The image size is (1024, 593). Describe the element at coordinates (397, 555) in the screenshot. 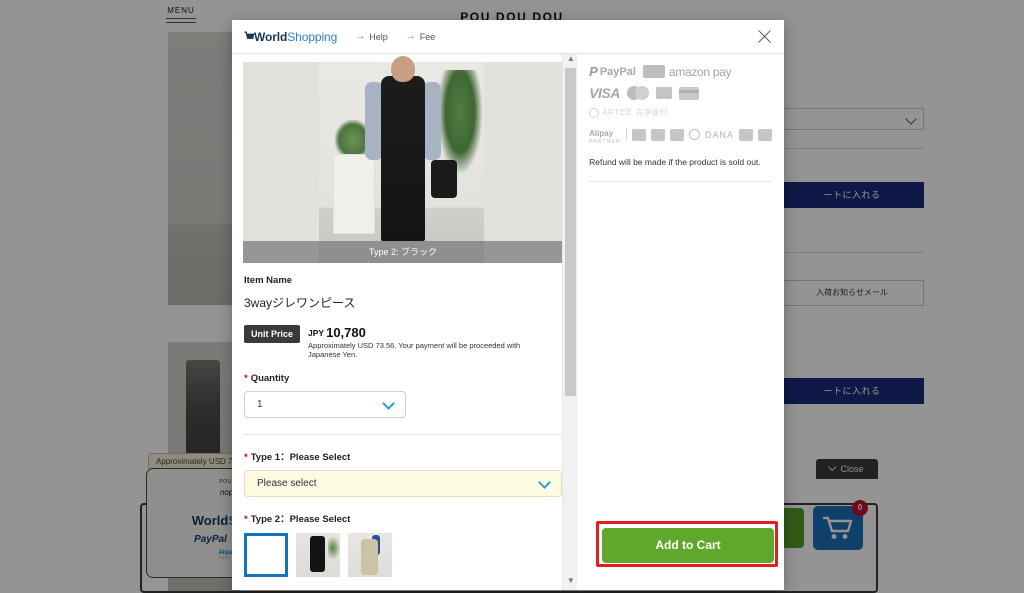

I see `type-2-thumbnail-list` at that location.